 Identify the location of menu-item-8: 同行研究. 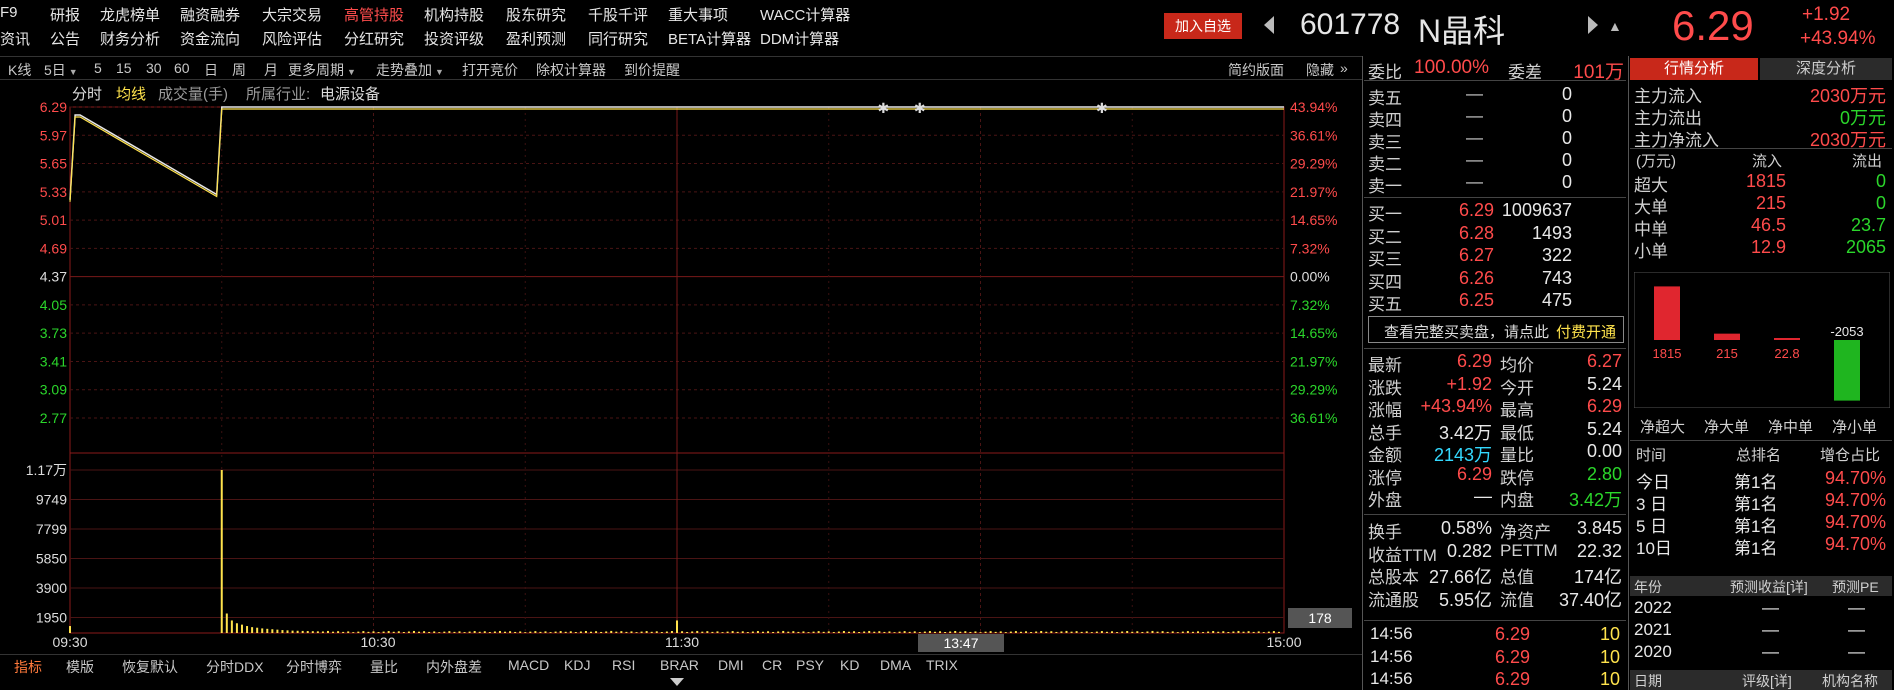
(618, 38).